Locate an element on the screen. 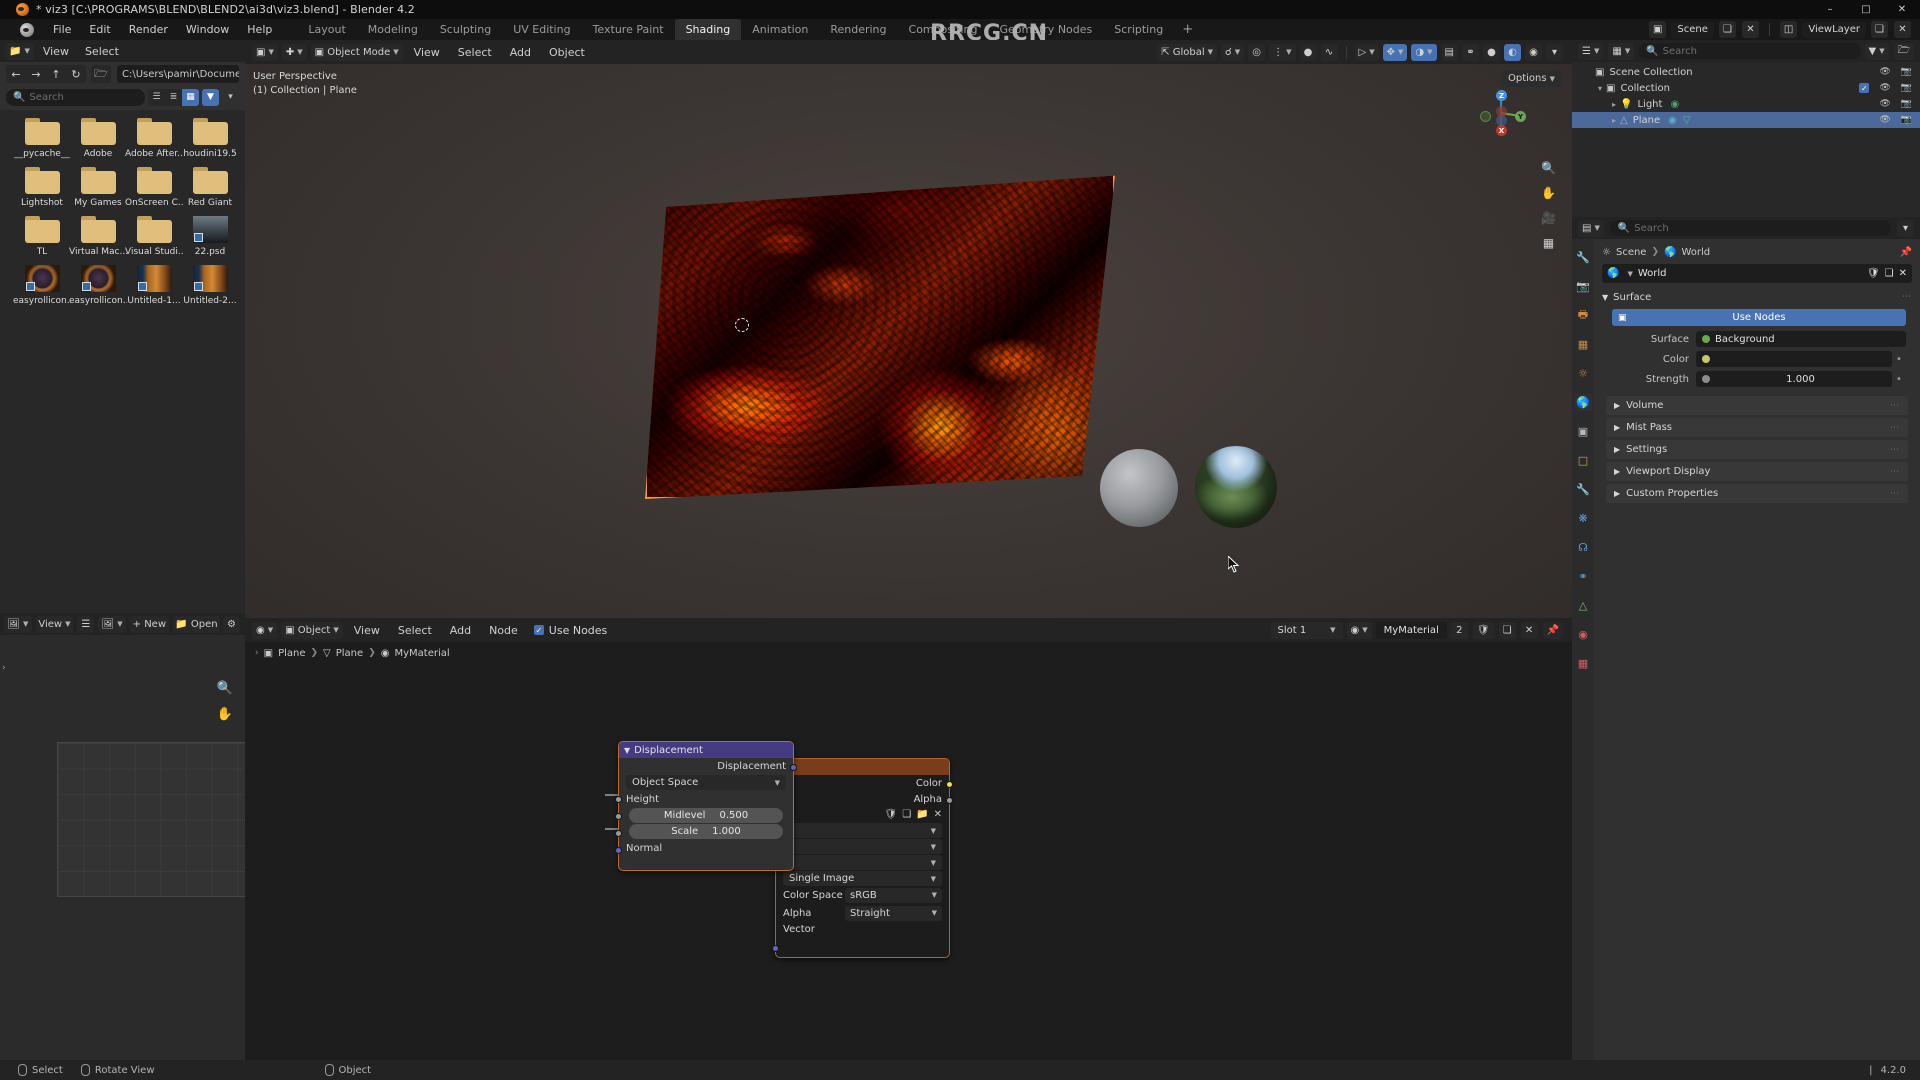 The width and height of the screenshot is (1920, 1080). node-displacement-midlevel: Midlevel 0.500 is located at coordinates (706, 815).